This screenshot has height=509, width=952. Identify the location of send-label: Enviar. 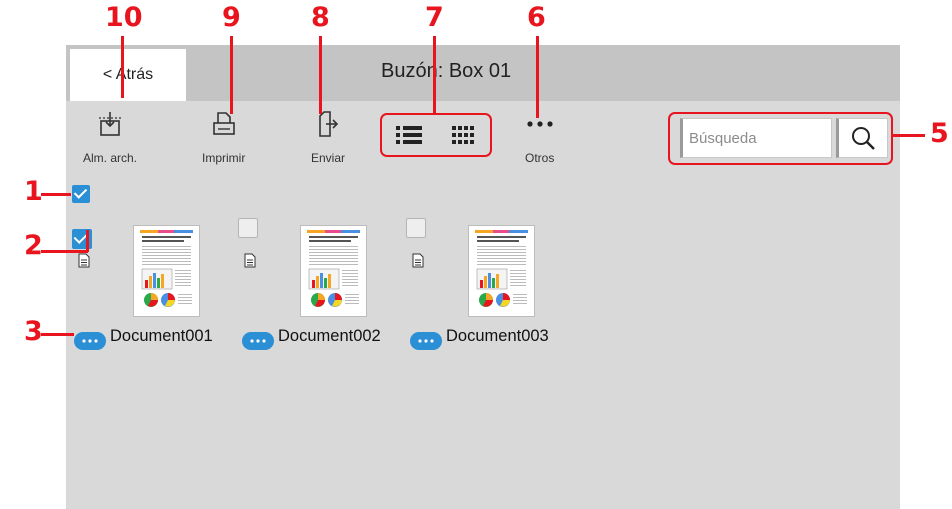
(328, 158).